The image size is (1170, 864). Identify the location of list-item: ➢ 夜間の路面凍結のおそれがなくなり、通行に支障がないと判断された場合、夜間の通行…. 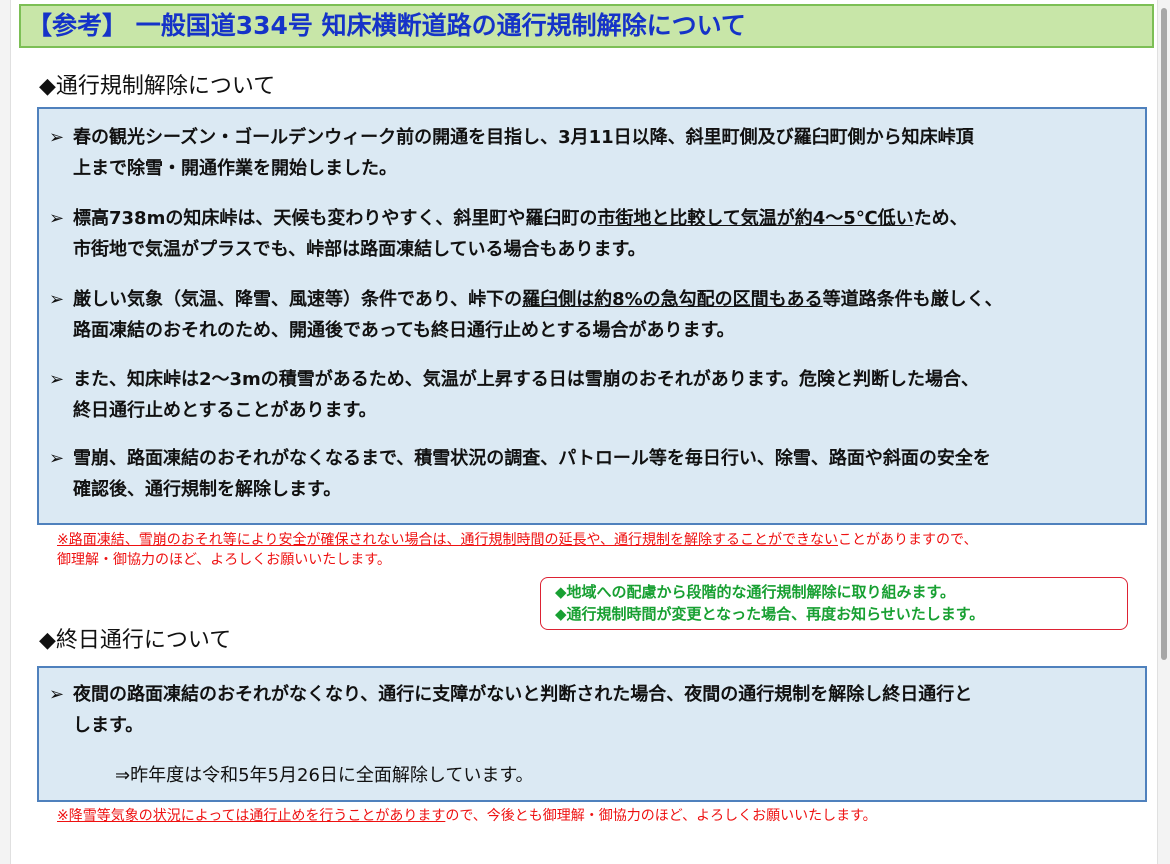
(594, 710).